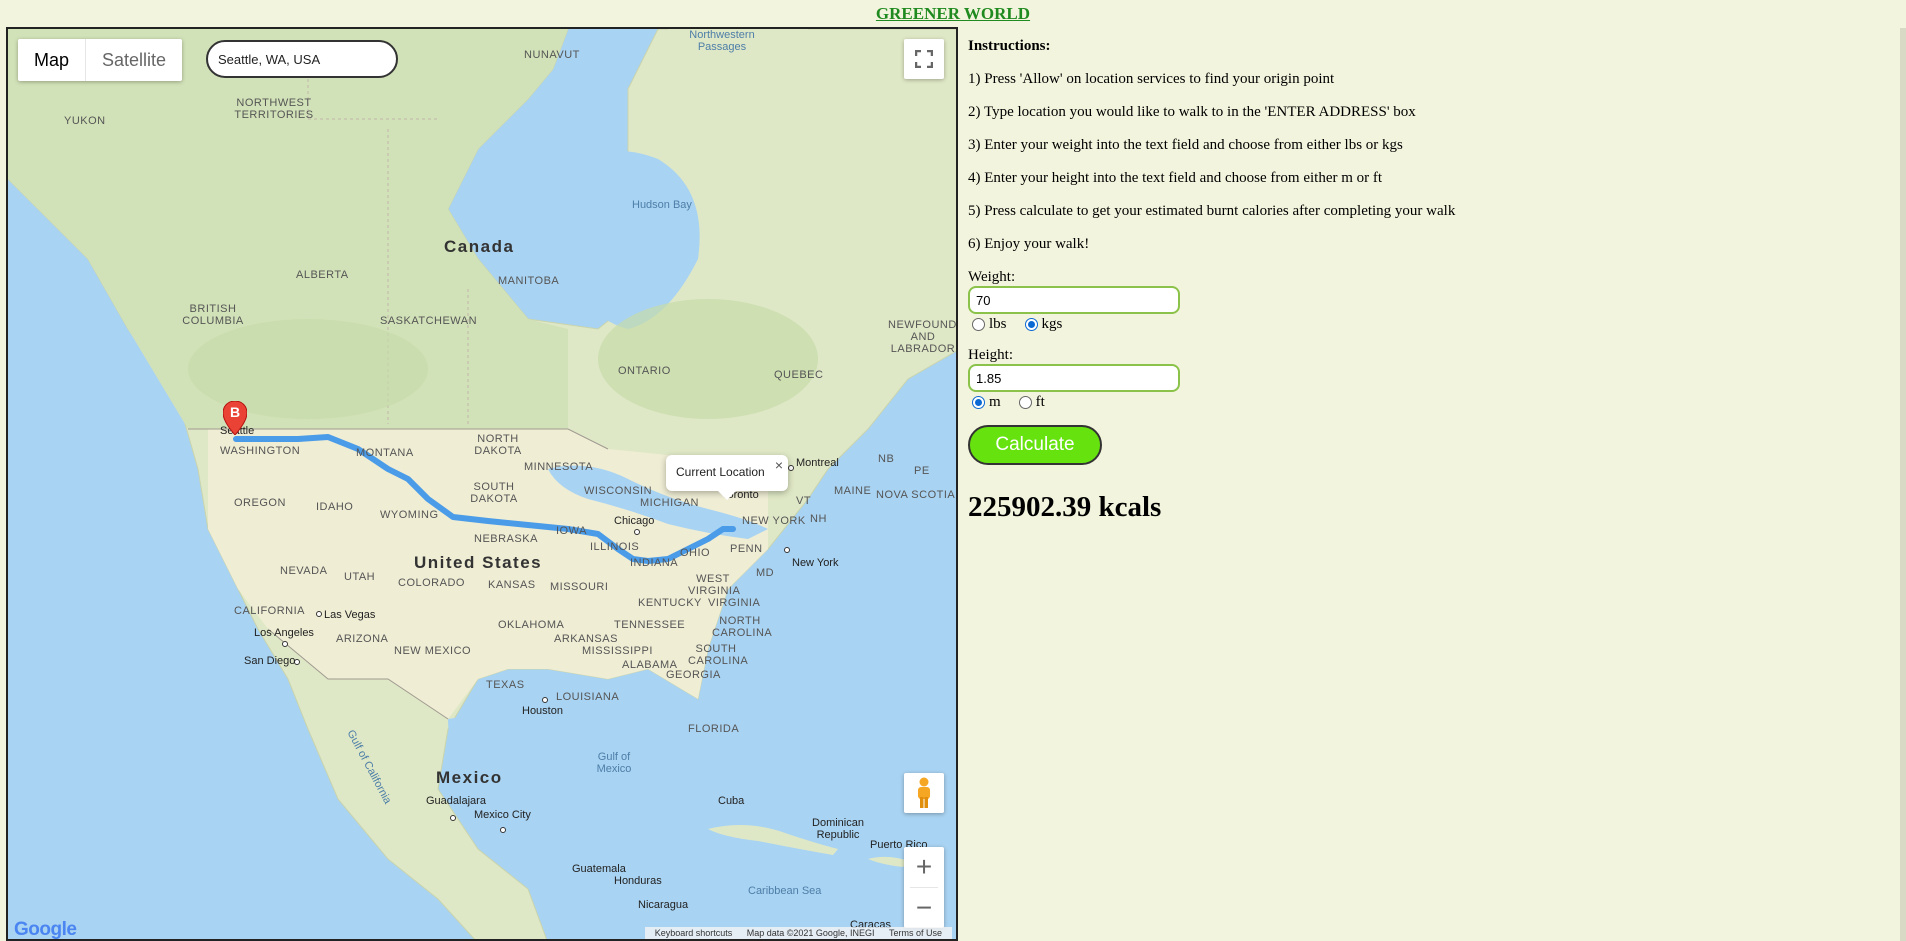 This screenshot has width=1906, height=941. Describe the element at coordinates (998, 324) in the screenshot. I see `lbs-label: lbs` at that location.